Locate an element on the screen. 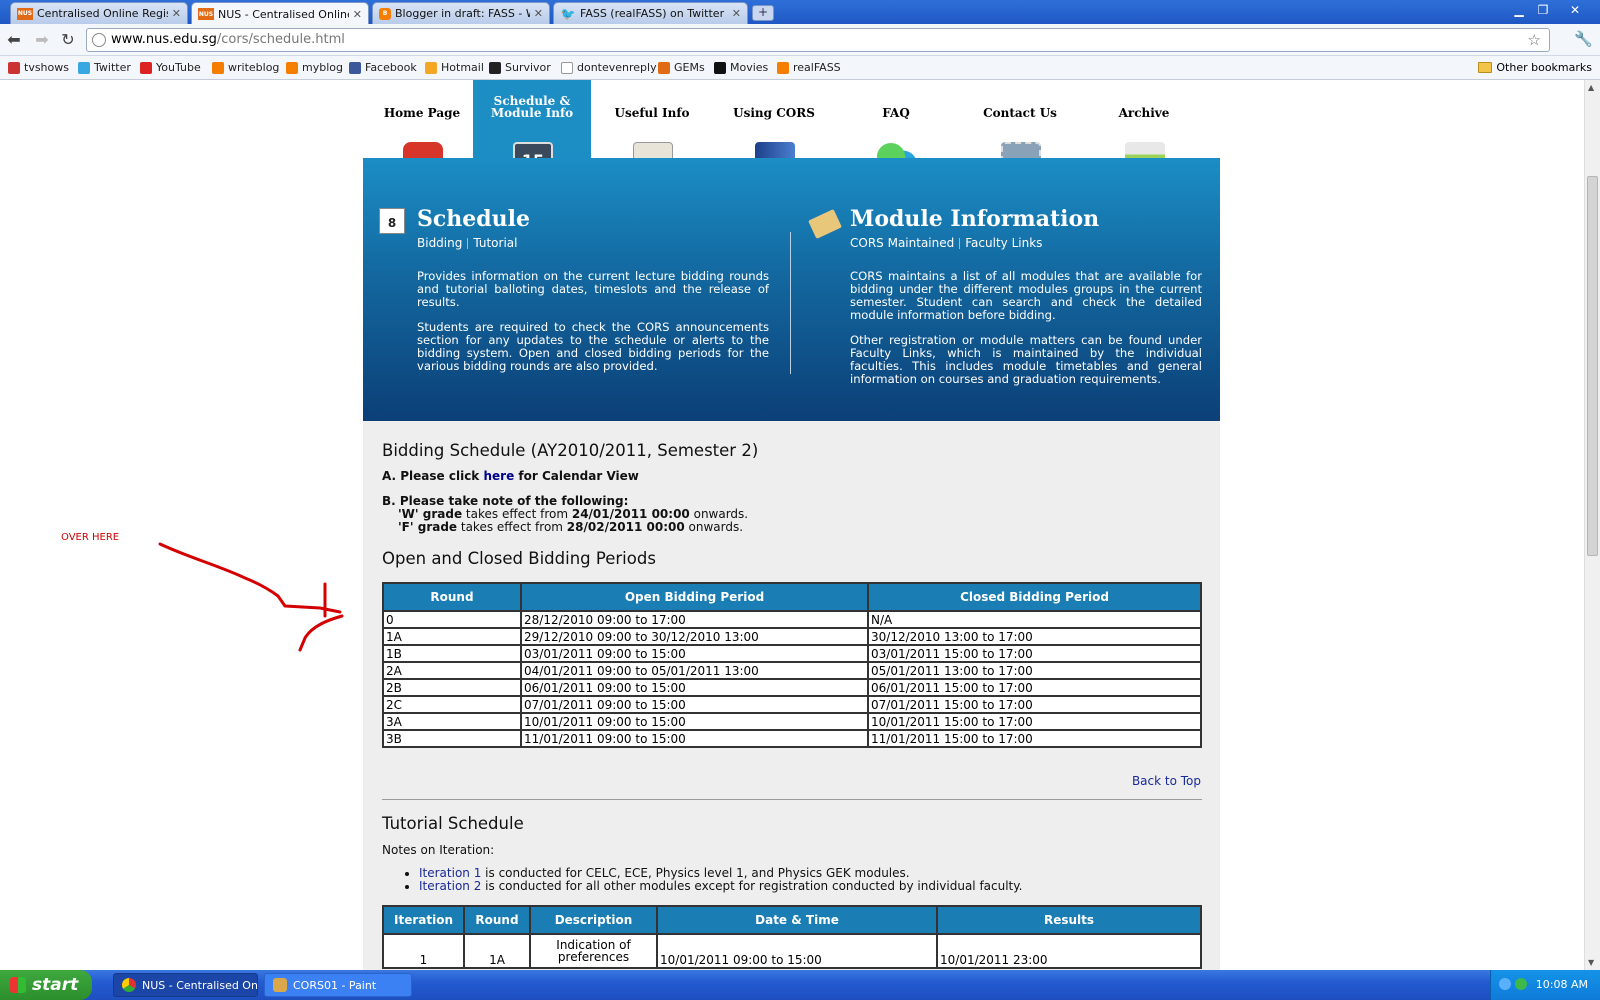 The height and width of the screenshot is (1000, 1600). iteration-2-link: Iteration 2 is located at coordinates (450, 886).